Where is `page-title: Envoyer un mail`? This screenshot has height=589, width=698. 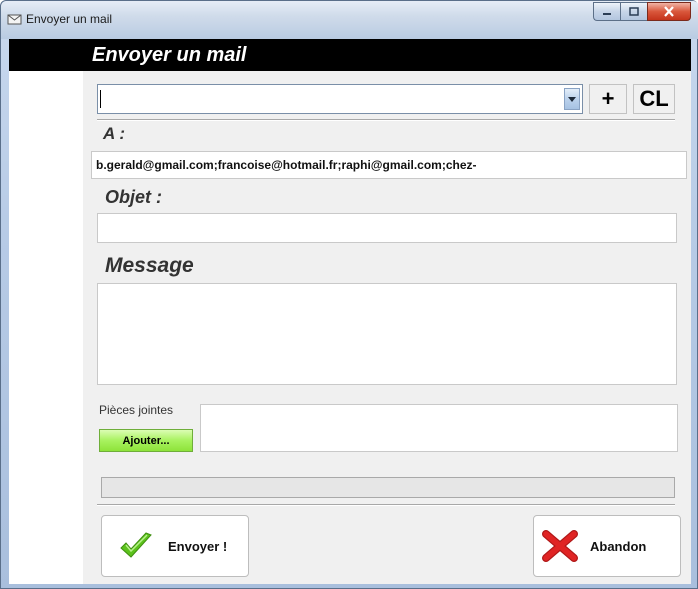 page-title: Envoyer un mail is located at coordinates (169, 55).